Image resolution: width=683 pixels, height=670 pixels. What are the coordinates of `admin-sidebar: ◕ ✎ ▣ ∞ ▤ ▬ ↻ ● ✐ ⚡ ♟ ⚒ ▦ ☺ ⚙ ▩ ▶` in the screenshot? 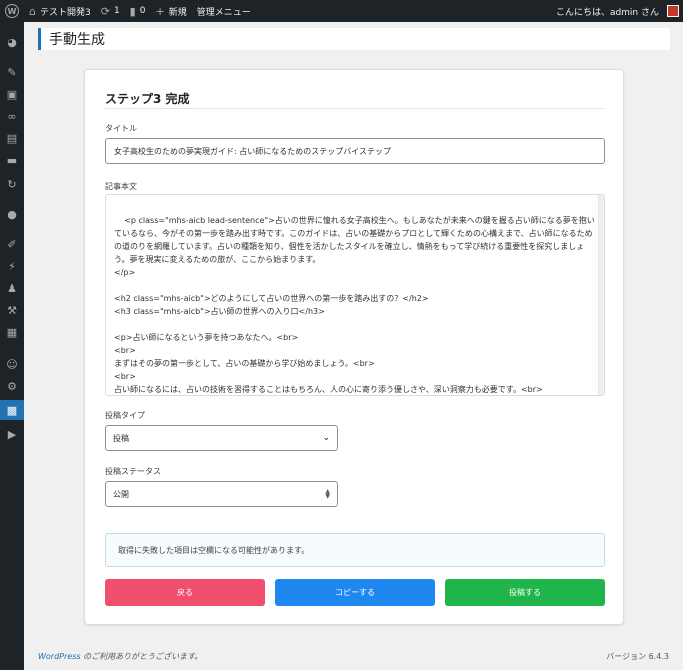 It's located at (12, 346).